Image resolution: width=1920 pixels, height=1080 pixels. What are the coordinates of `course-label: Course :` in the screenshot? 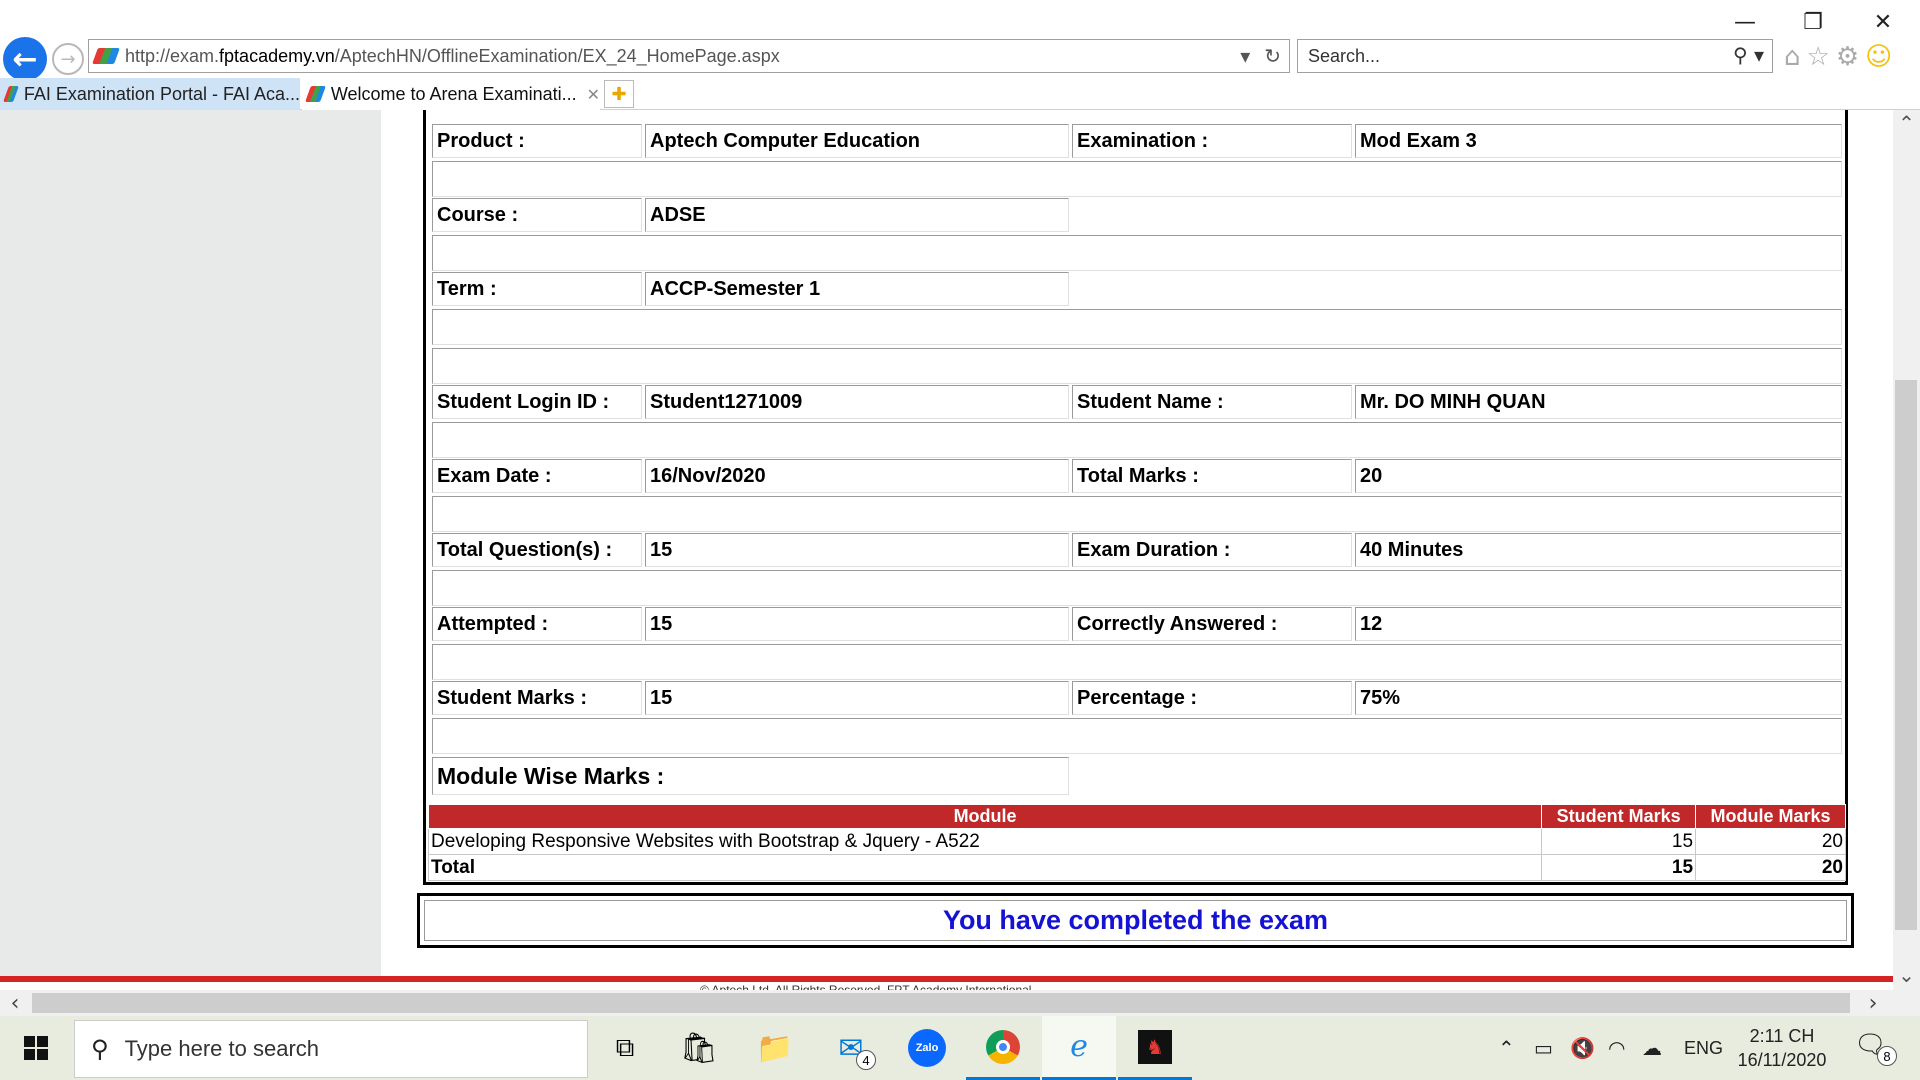 It's located at (537, 215).